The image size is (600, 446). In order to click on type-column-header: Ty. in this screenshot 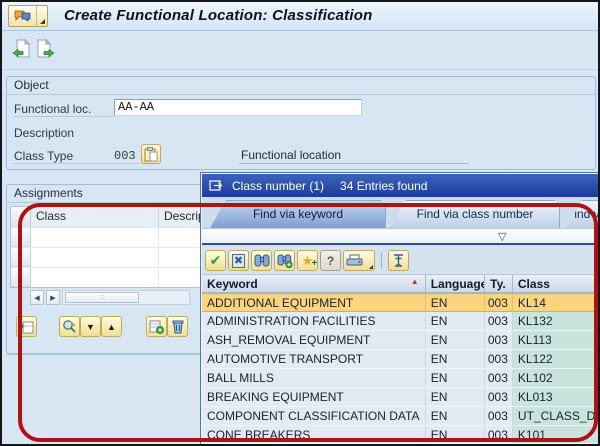, I will do `click(499, 283)`.